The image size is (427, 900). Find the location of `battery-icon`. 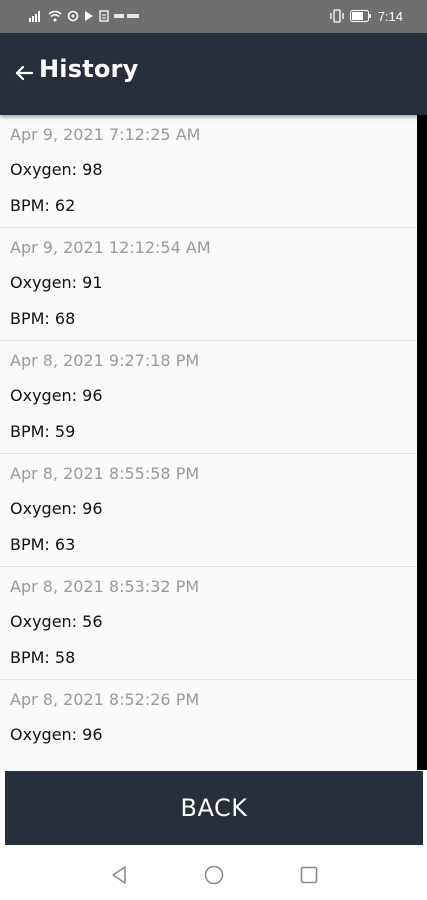

battery-icon is located at coordinates (360, 16).